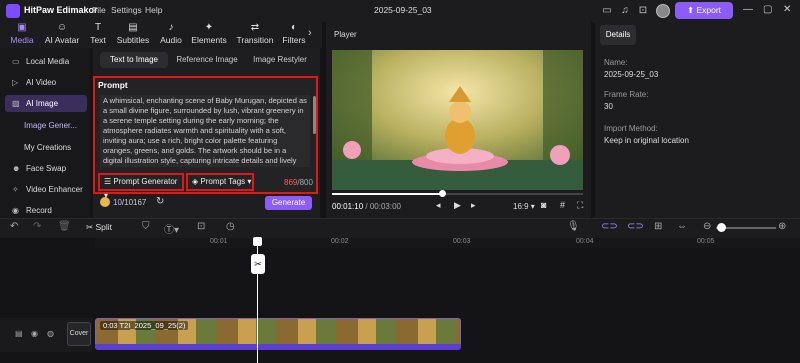 This screenshot has height=363, width=800. I want to click on sidebar-item-local-media: ▭ Local Media, so click(46, 61).